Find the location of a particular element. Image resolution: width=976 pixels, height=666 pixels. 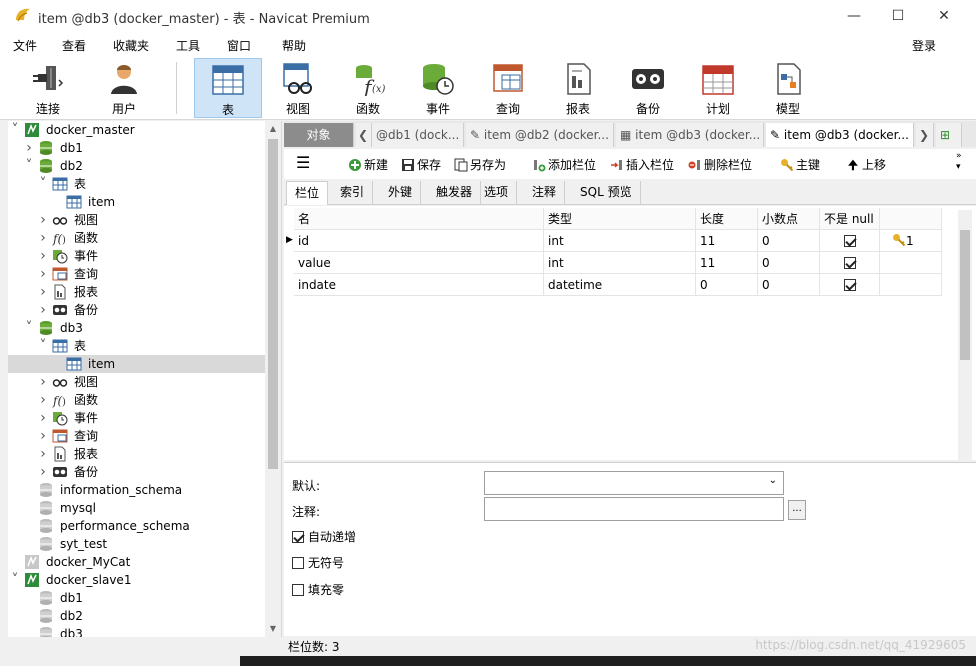

menu-file: 文件 is located at coordinates (25, 45).